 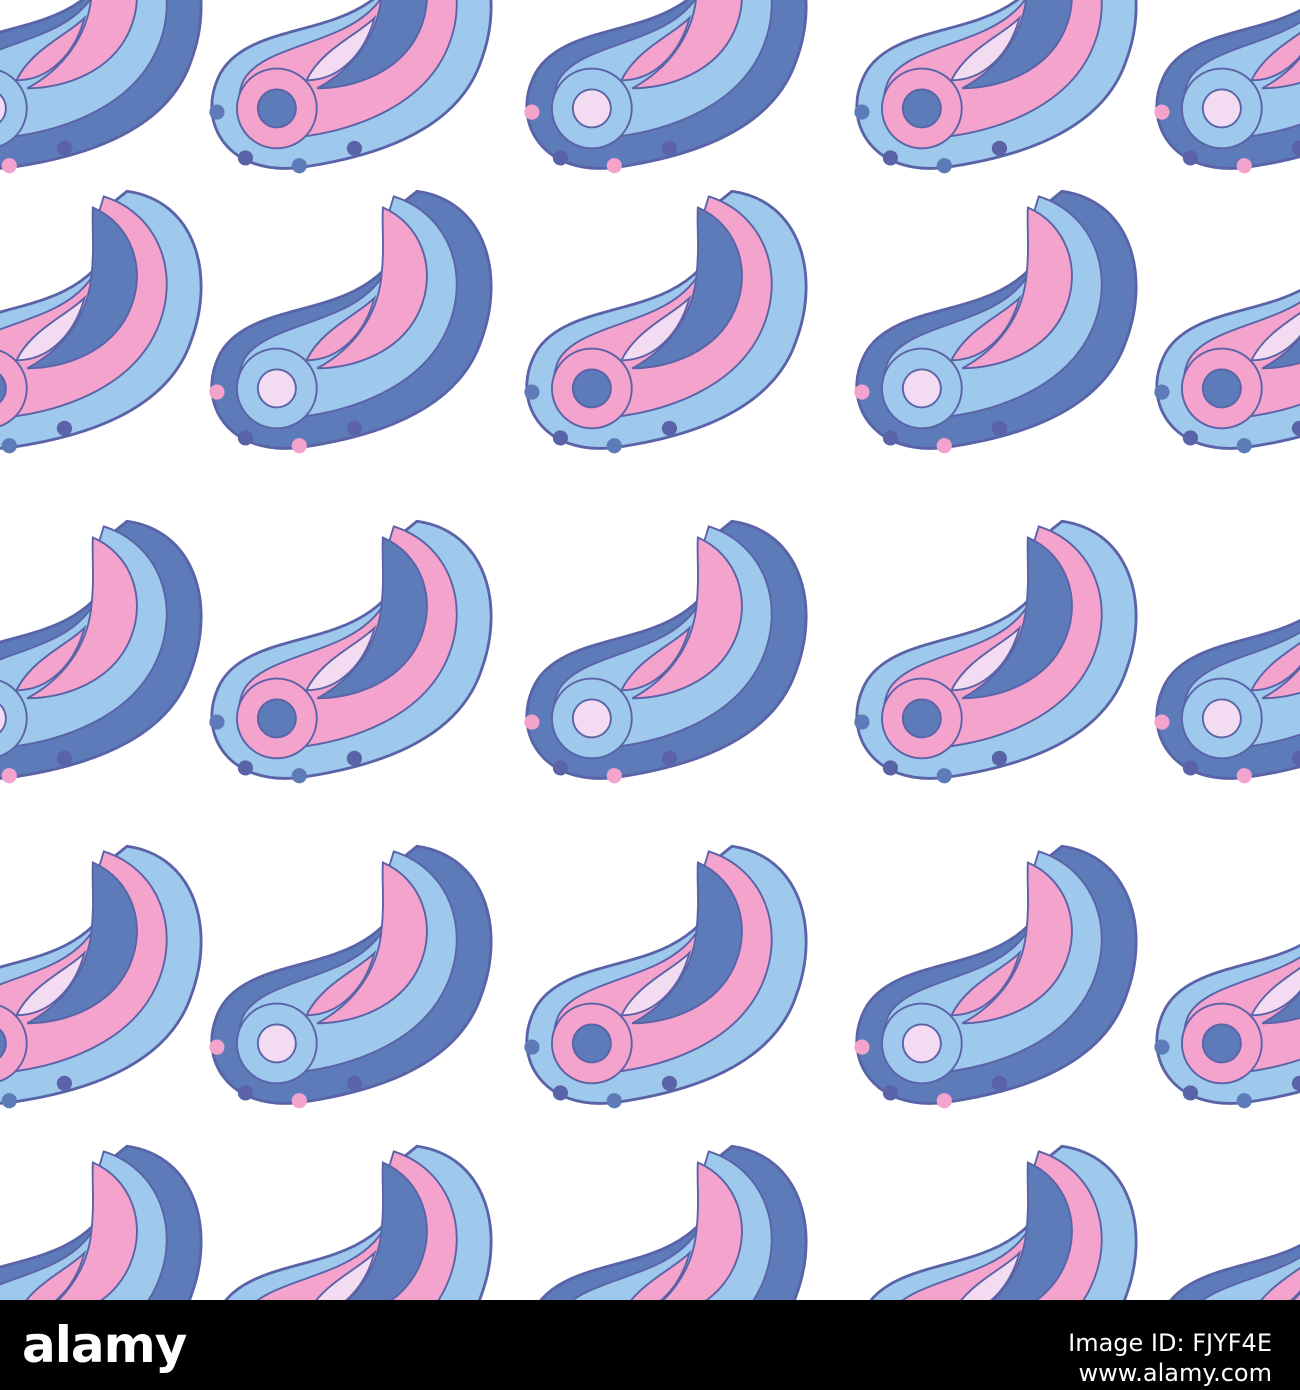 I want to click on watermark-footer: alamy Image ID: FJYF4E www.alamy.com, so click(x=650, y=1345).